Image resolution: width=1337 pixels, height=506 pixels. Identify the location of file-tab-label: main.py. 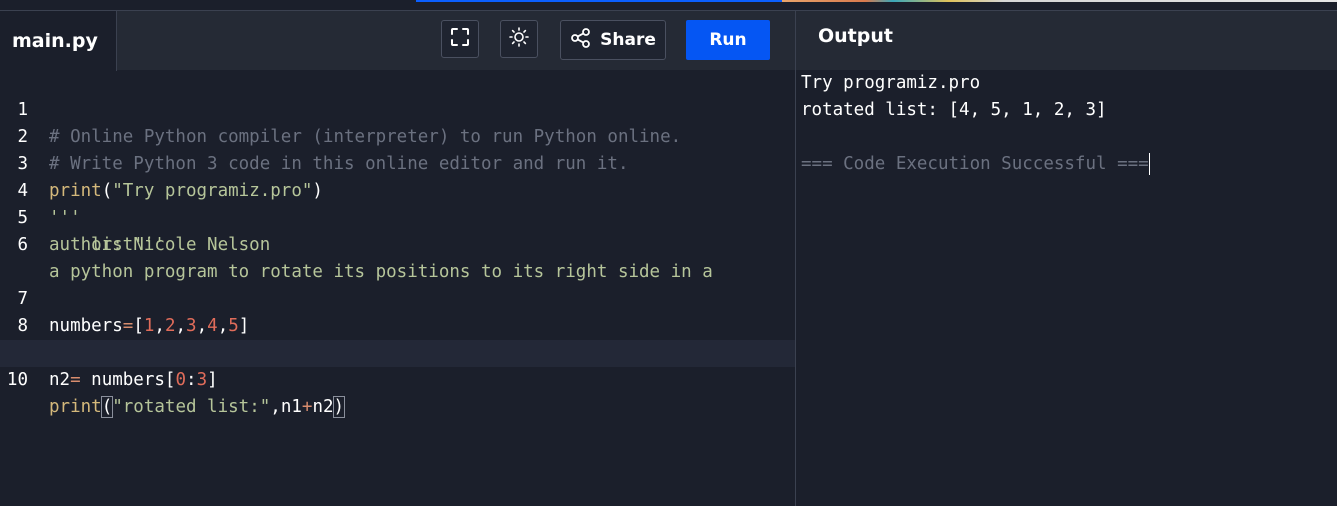
(55, 40).